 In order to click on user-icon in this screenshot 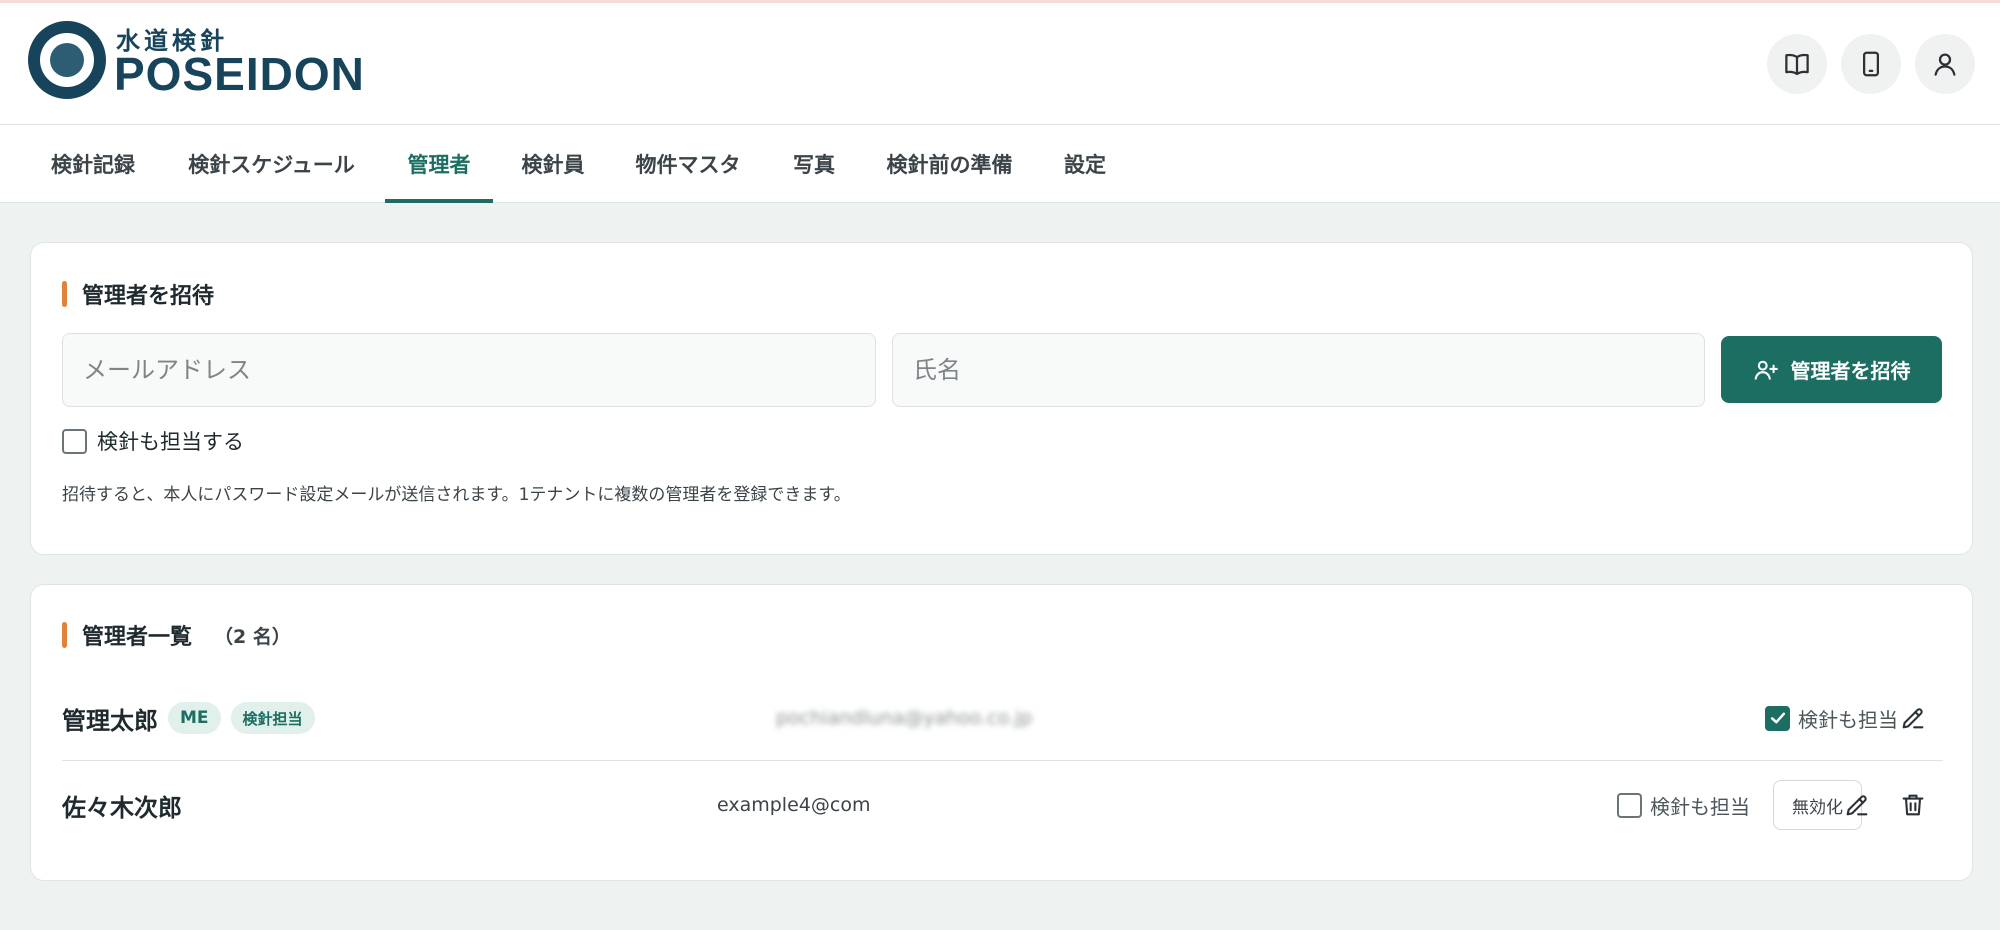, I will do `click(1945, 64)`.